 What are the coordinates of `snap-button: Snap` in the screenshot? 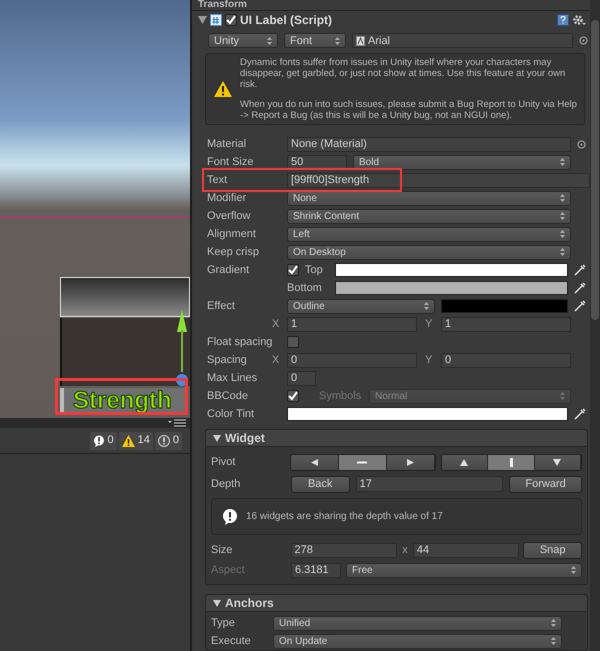 It's located at (552, 550).